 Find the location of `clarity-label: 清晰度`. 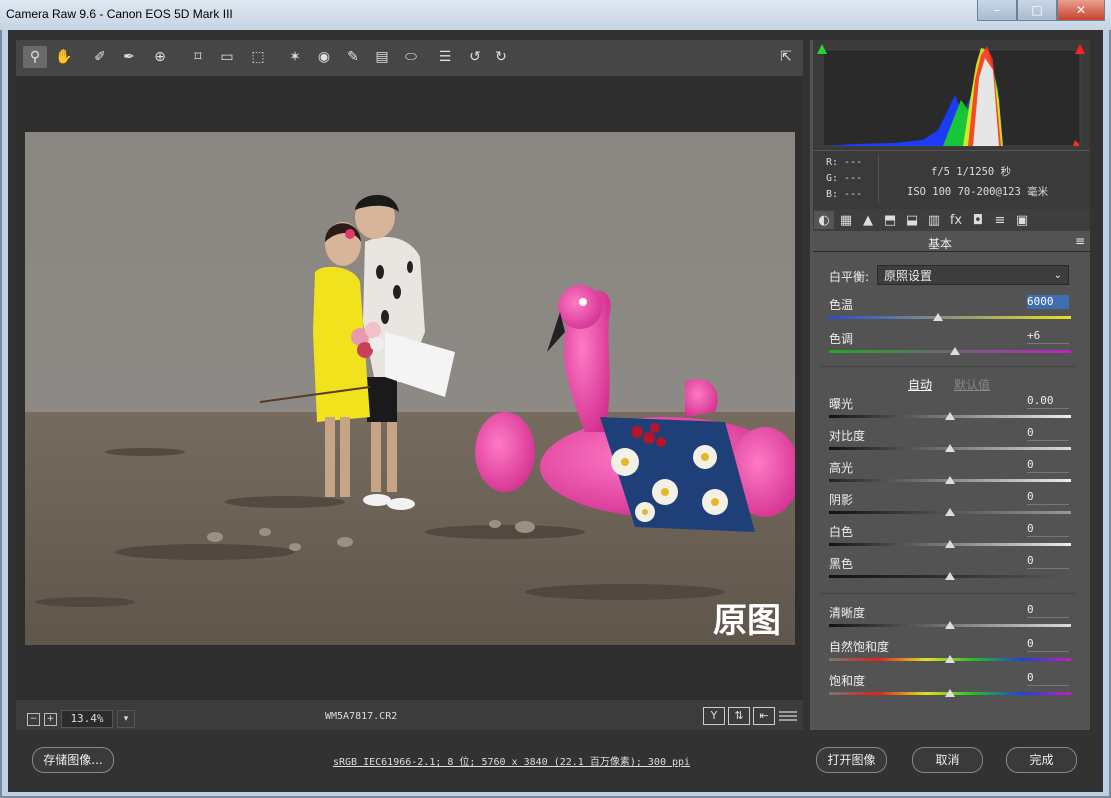

clarity-label: 清晰度 is located at coordinates (847, 613).